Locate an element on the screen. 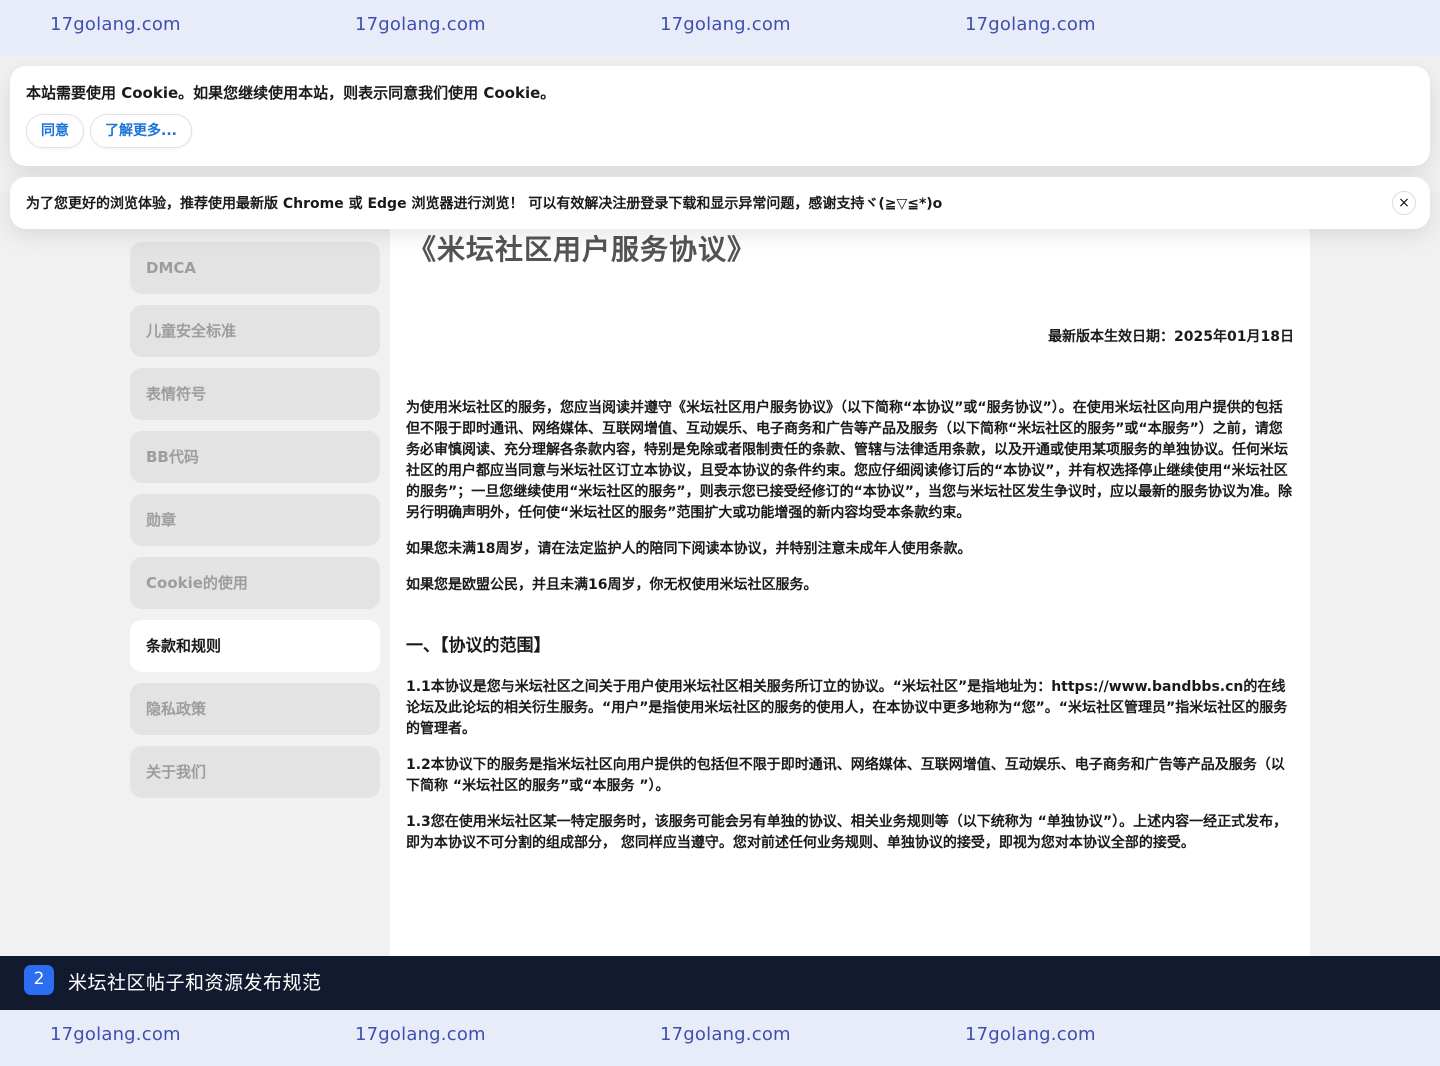 The height and width of the screenshot is (1066, 1440). eu-notice: 如果您是欧盟公民，并且未满16周岁，你无权使用米坛社区服务。 is located at coordinates (612, 585).